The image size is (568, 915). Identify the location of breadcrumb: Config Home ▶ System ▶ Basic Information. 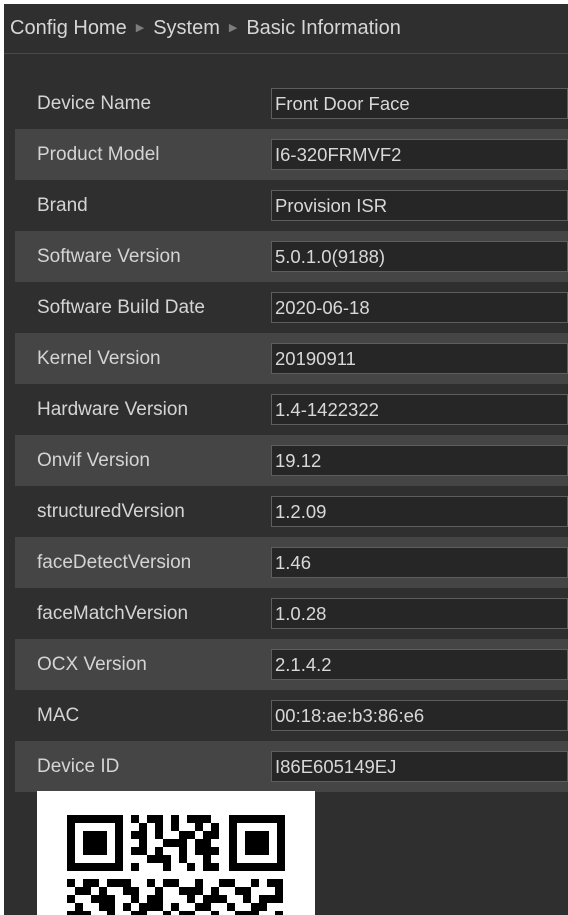
(286, 29).